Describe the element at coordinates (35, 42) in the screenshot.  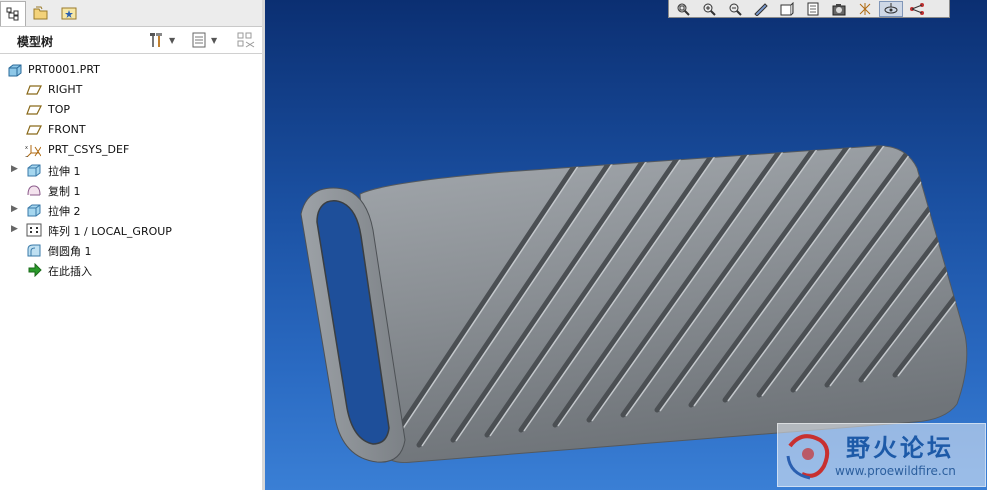
I see `model-tree-title: 模型树` at that location.